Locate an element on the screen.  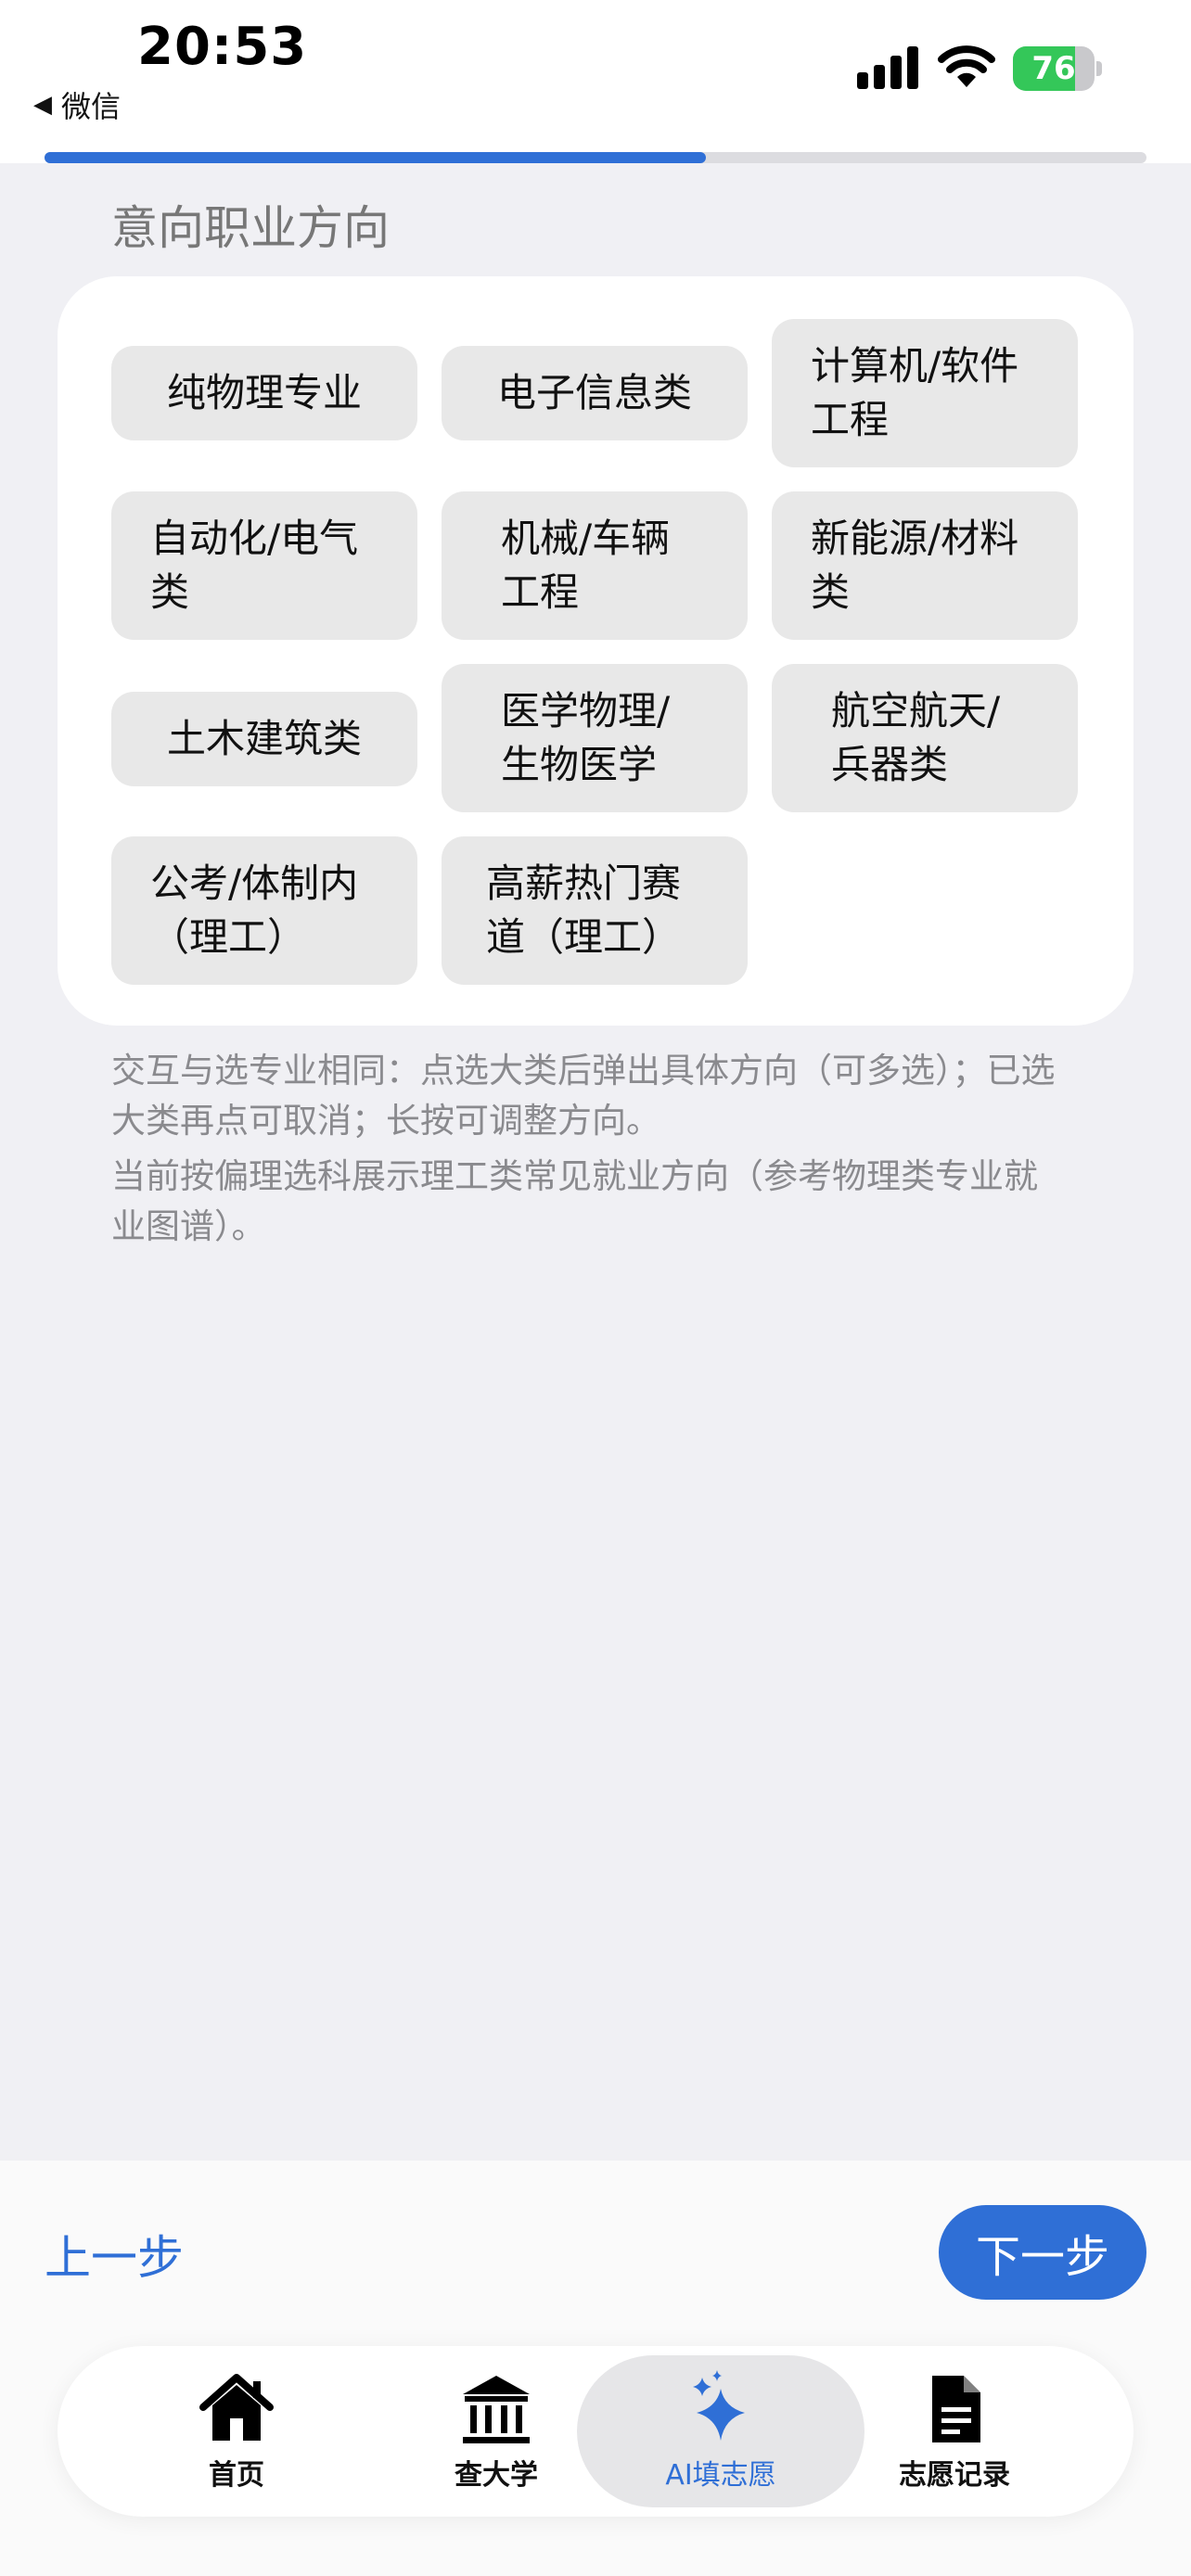
status-bar: 20:53 ◀ 微信 76 is located at coordinates (595, 81).